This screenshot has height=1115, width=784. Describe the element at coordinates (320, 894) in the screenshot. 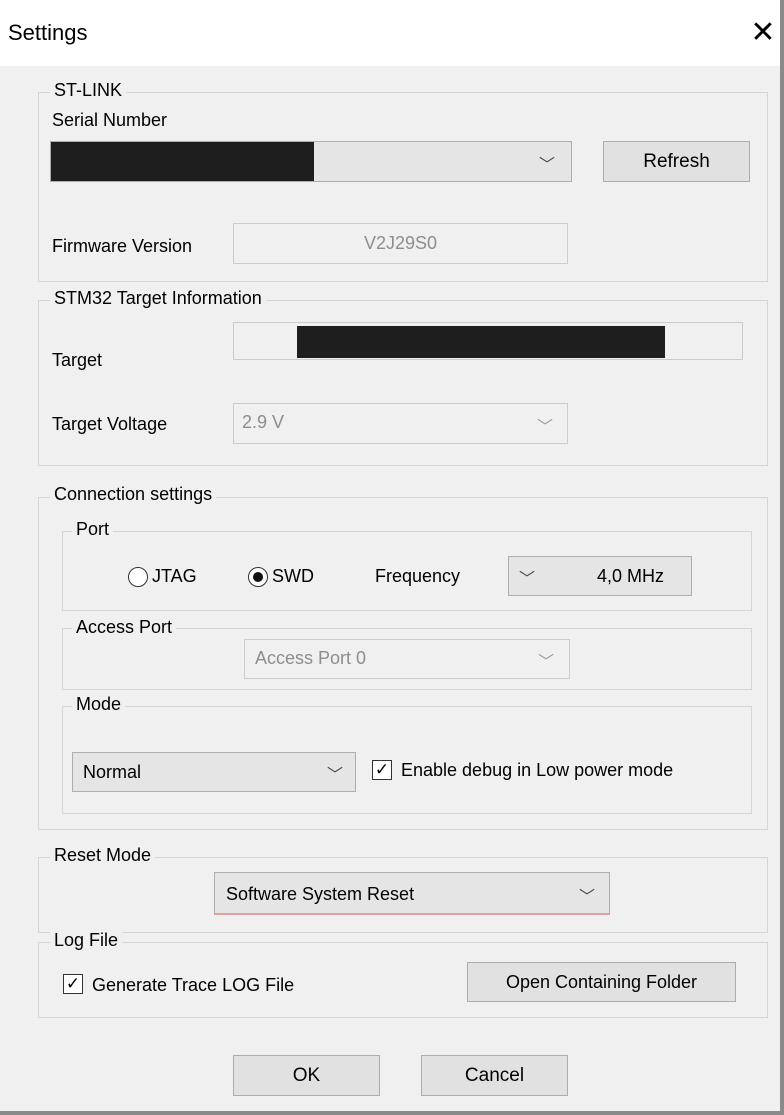

I see `reset-mode-value: Software System Reset` at that location.